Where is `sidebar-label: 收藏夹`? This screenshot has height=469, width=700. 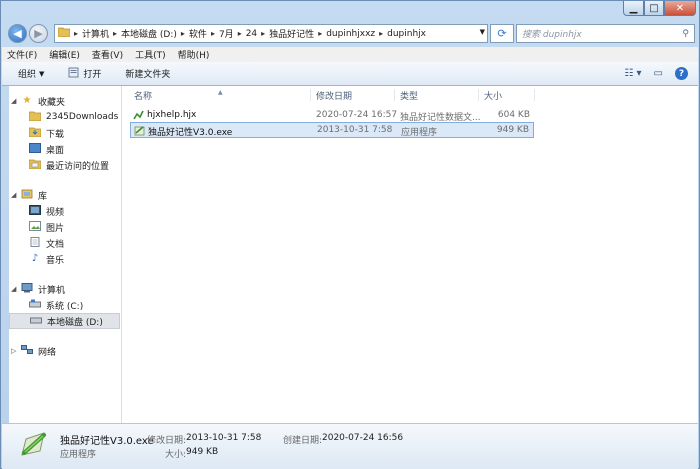
sidebar-label: 收藏夹 is located at coordinates (52, 102).